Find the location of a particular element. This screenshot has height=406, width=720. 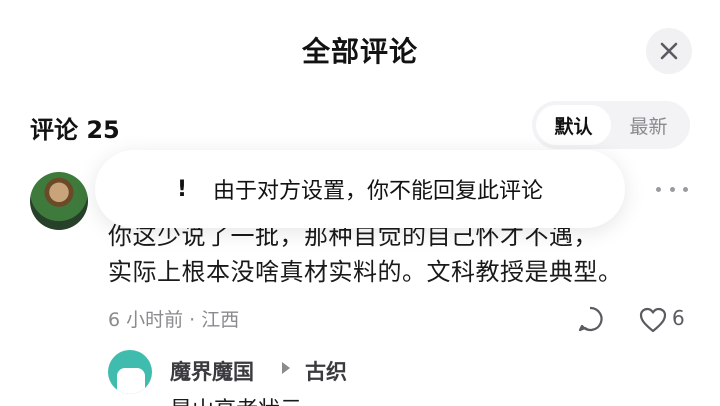

avatar is located at coordinates (59, 201).